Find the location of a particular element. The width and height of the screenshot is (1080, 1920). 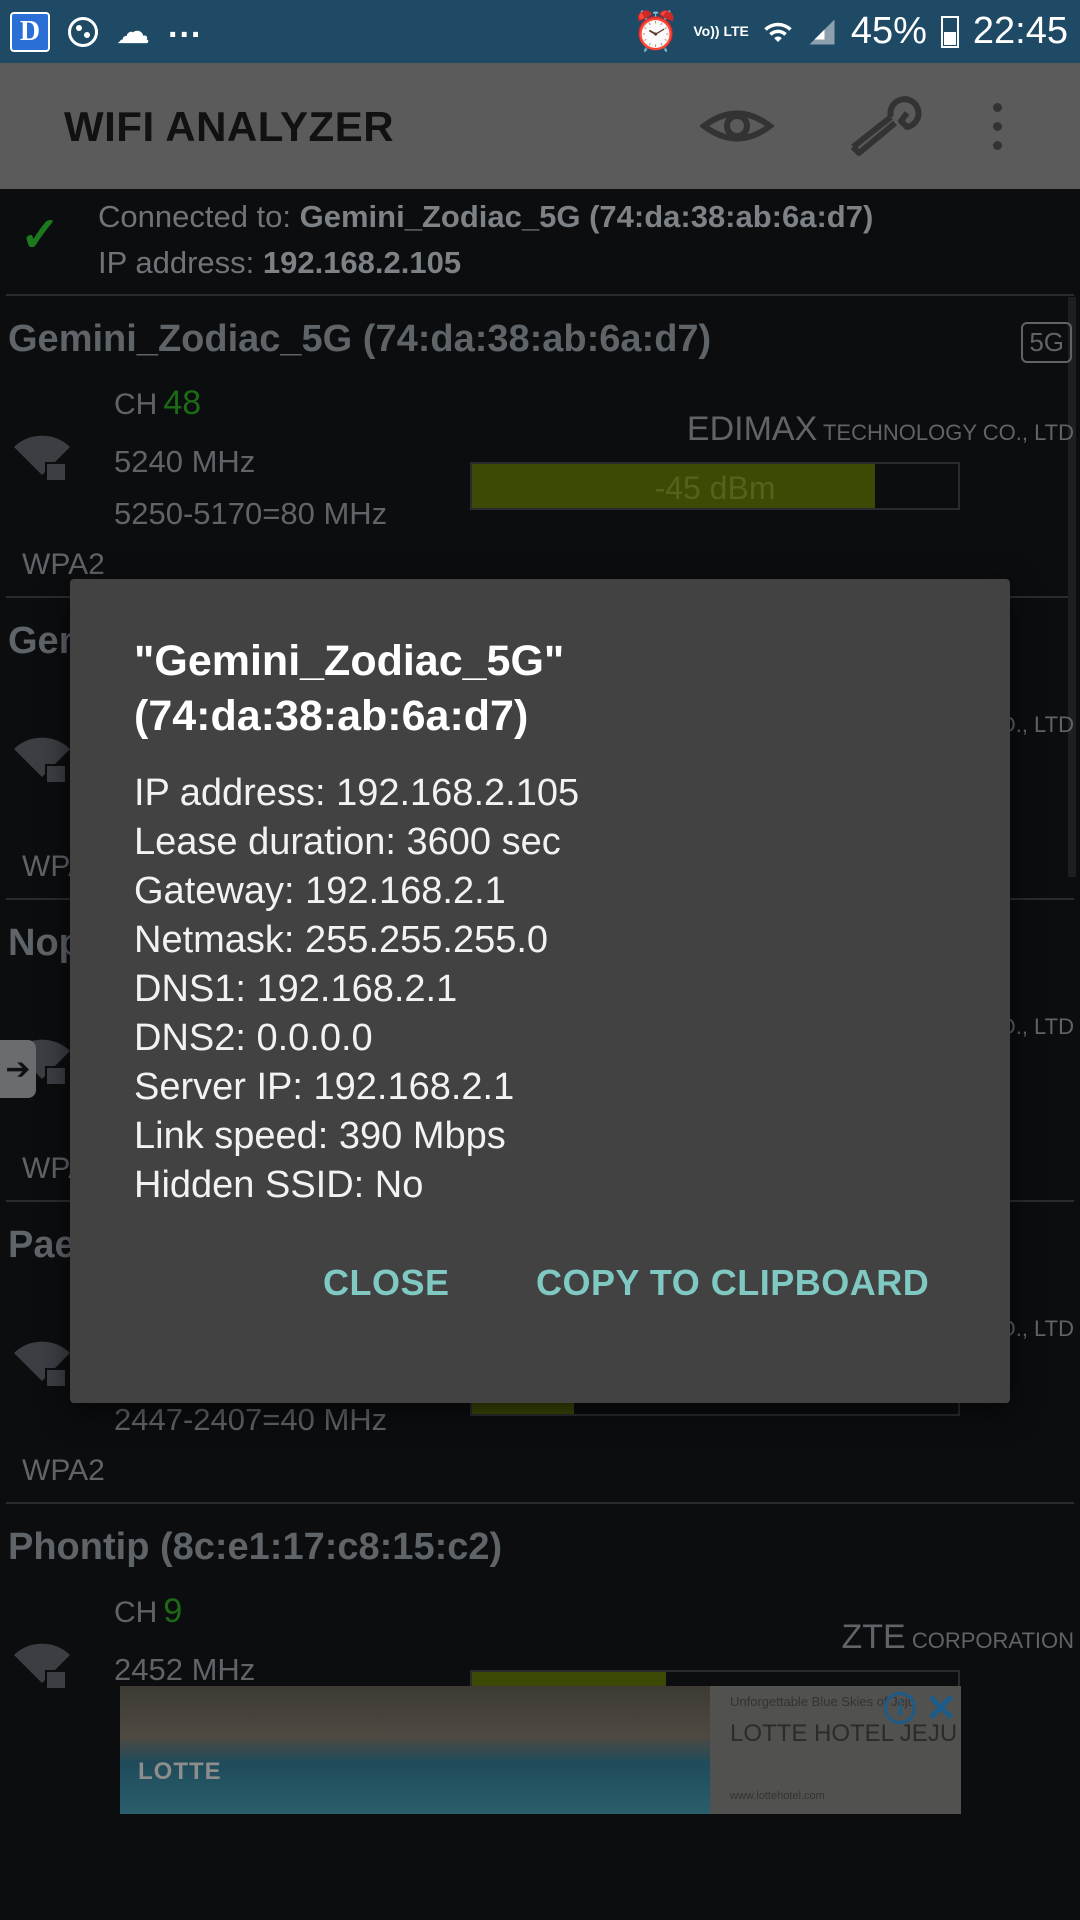

app-notification-icon: D is located at coordinates (30, 31).